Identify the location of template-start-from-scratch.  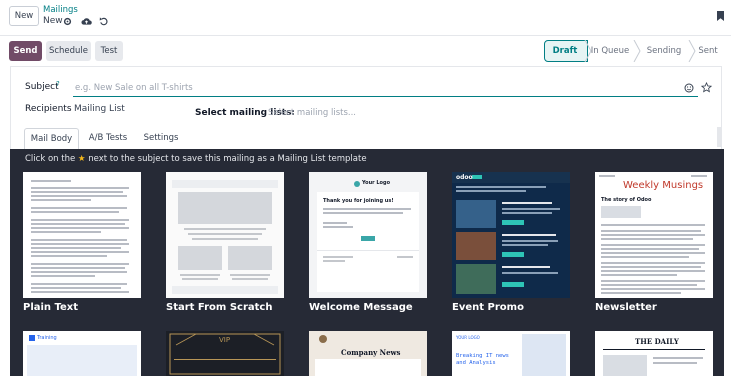
(225, 235).